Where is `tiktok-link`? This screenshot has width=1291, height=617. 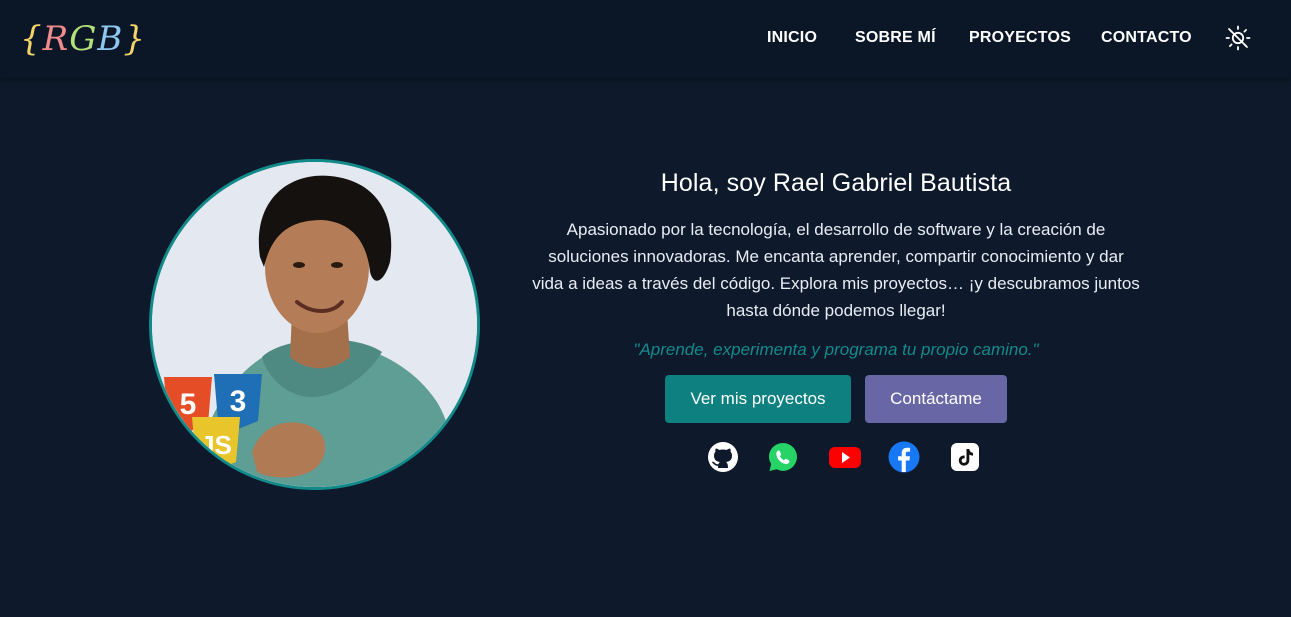
tiktok-link is located at coordinates (965, 457).